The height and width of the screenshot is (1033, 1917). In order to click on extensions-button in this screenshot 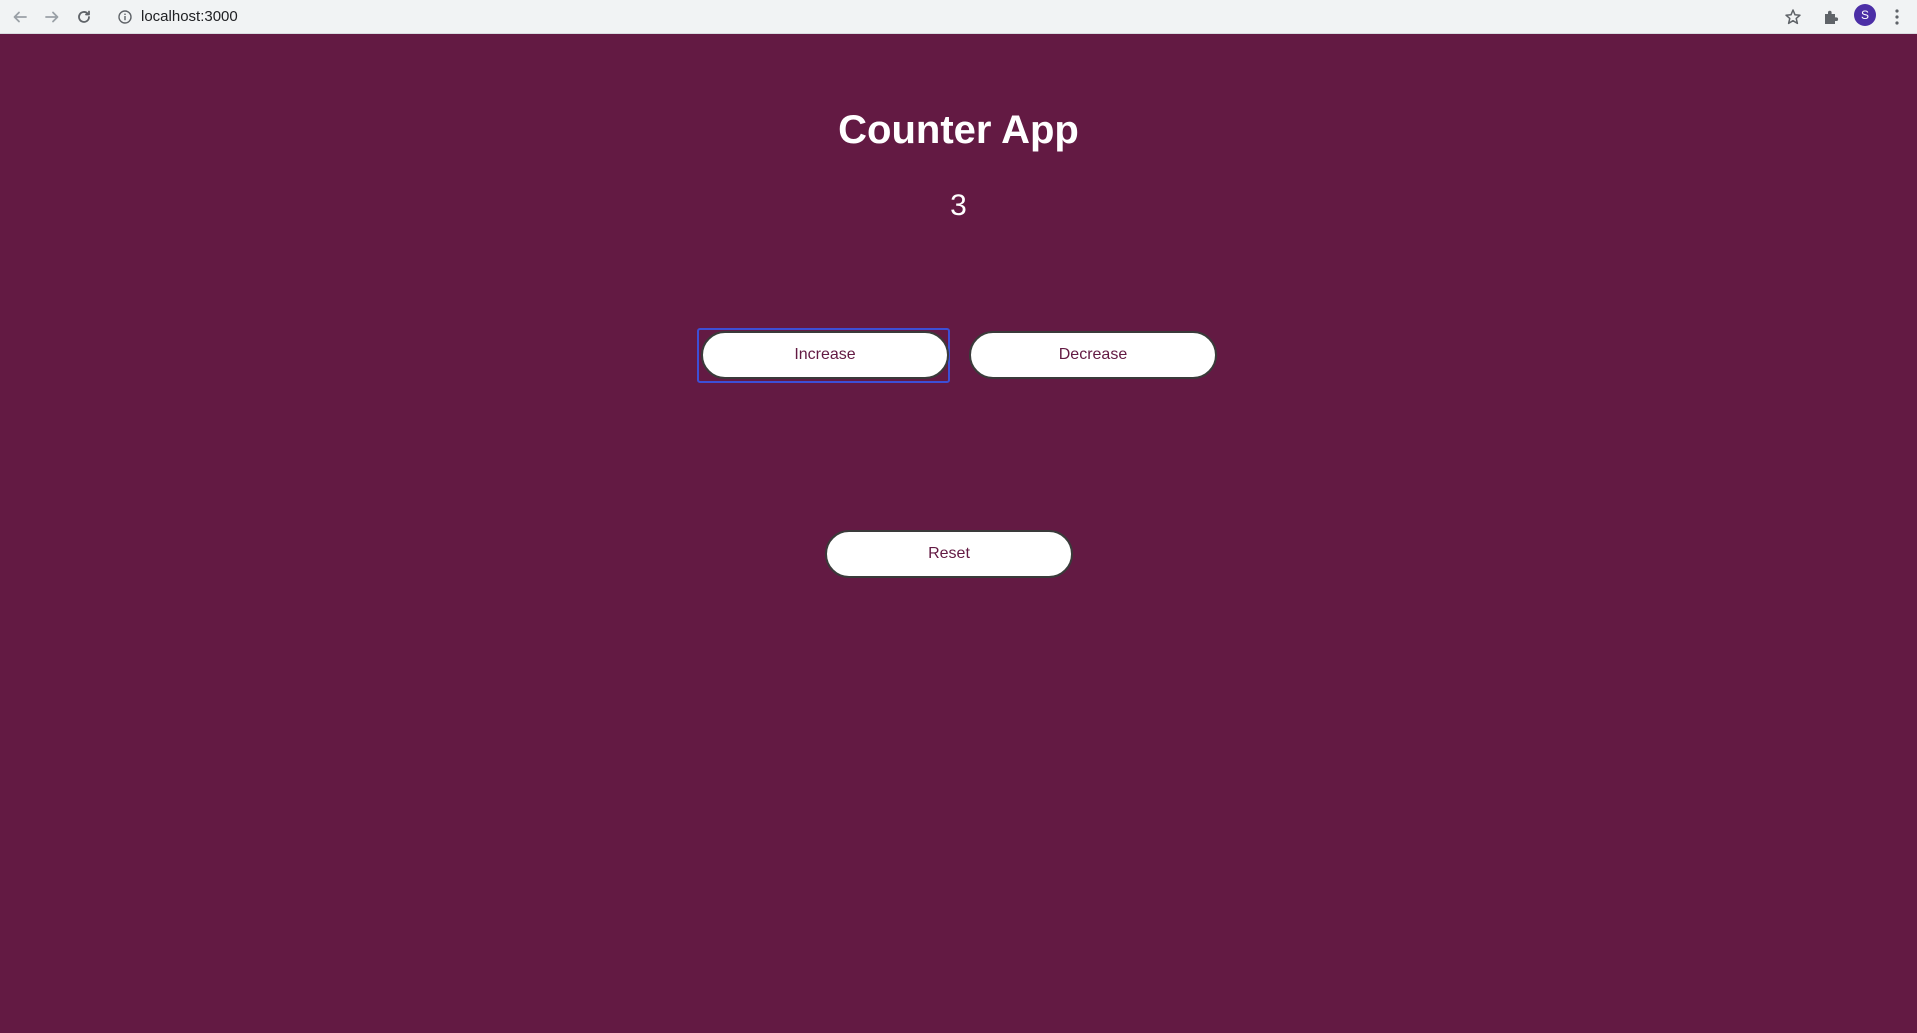, I will do `click(1831, 17)`.